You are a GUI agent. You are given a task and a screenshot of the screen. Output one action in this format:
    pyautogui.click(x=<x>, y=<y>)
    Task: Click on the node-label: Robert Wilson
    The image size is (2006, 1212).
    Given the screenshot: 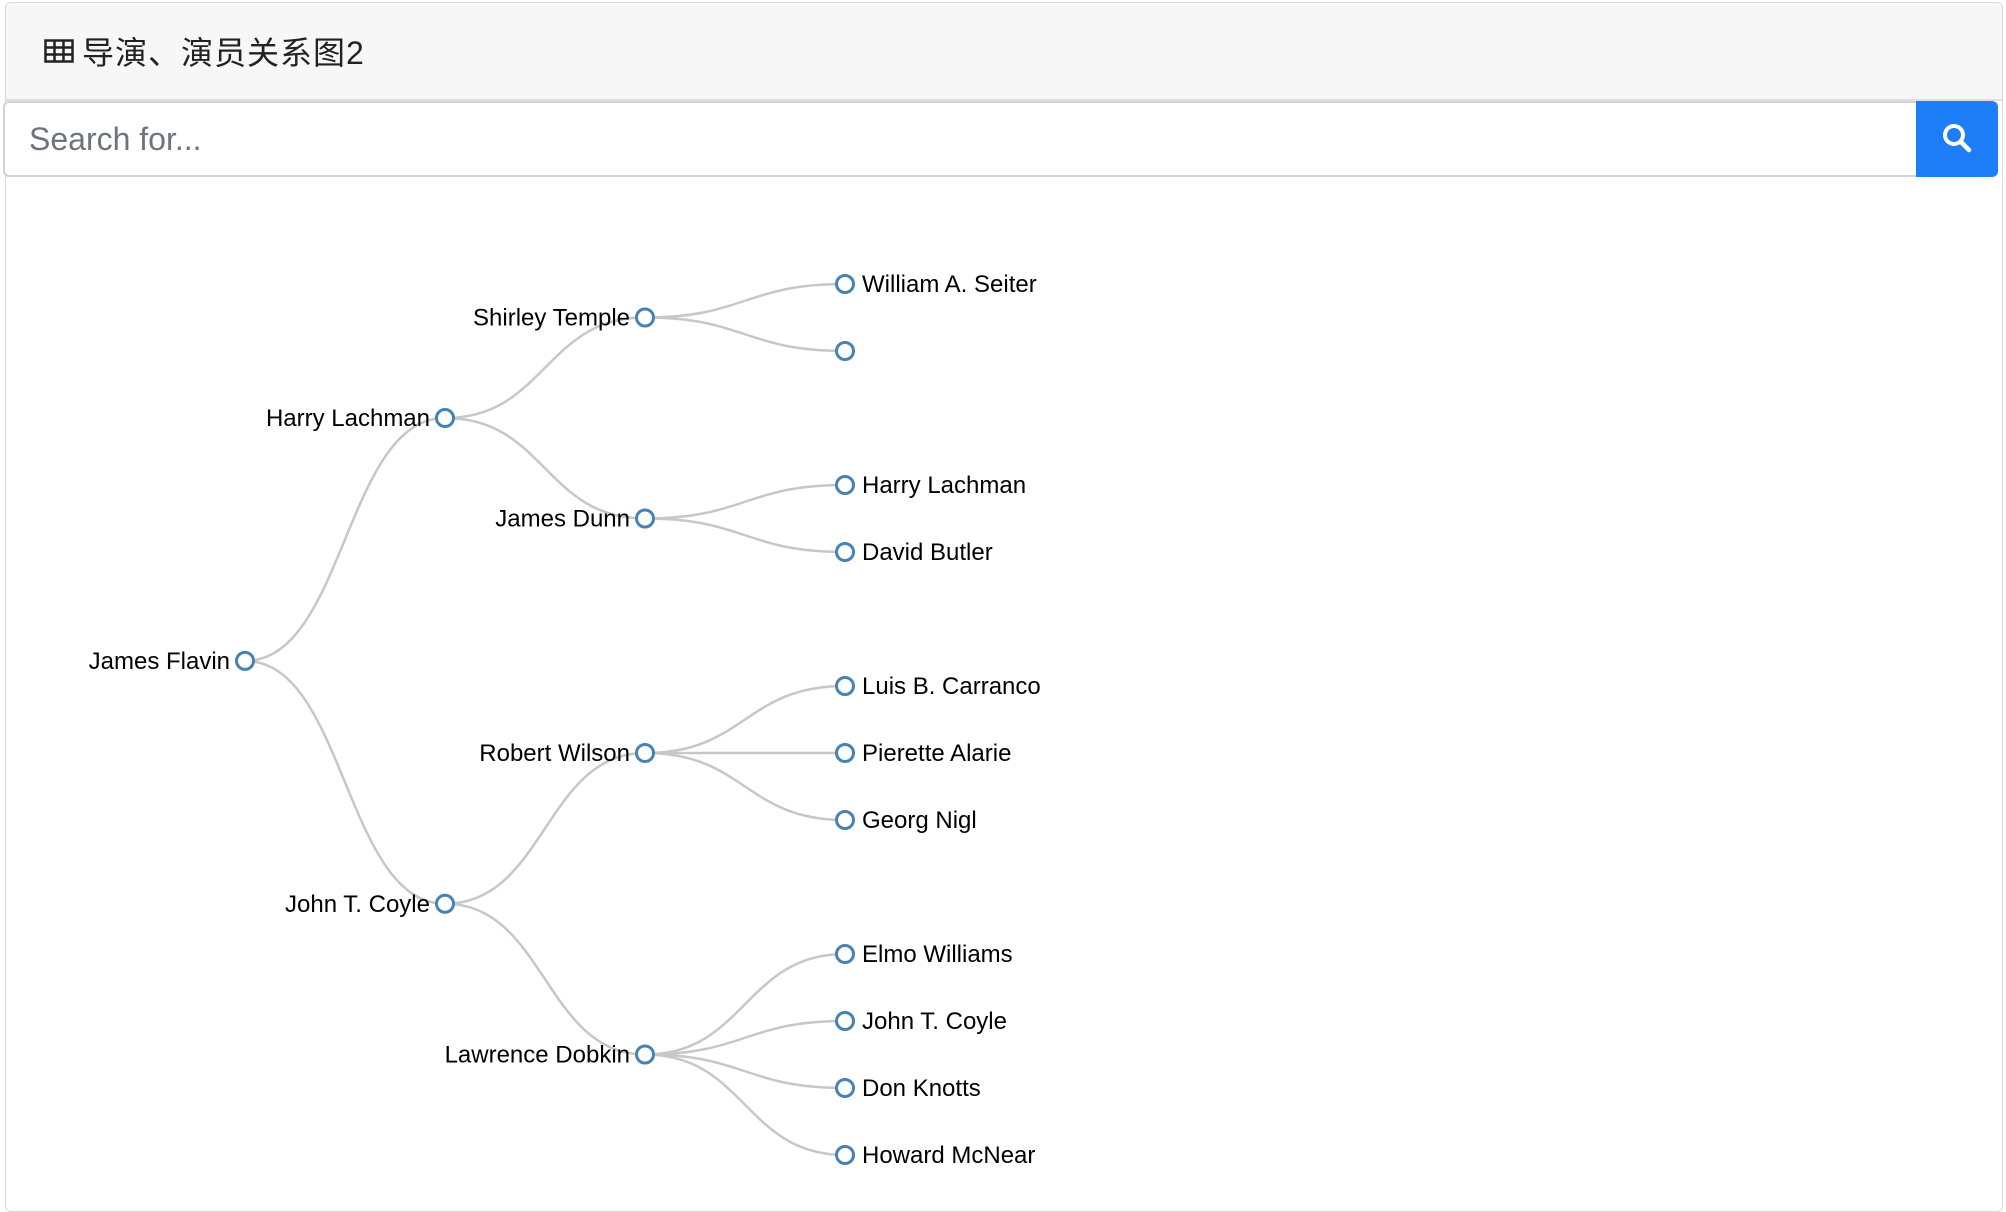 What is the action you would take?
    pyautogui.click(x=554, y=753)
    